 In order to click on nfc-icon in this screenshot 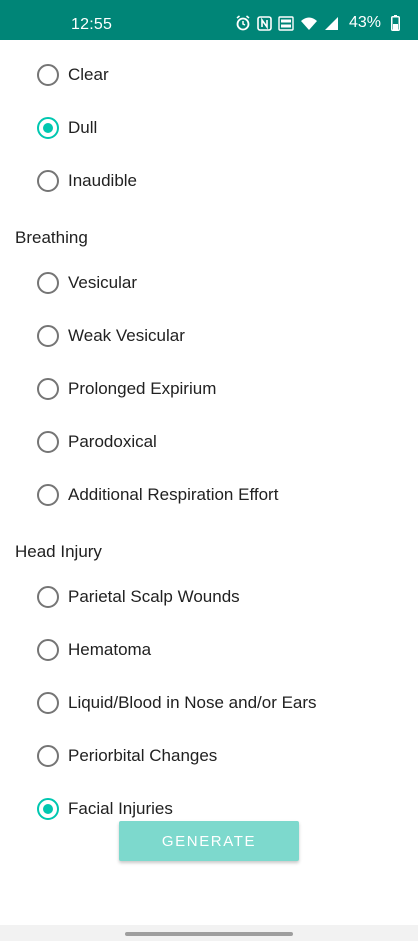, I will do `click(264, 23)`.